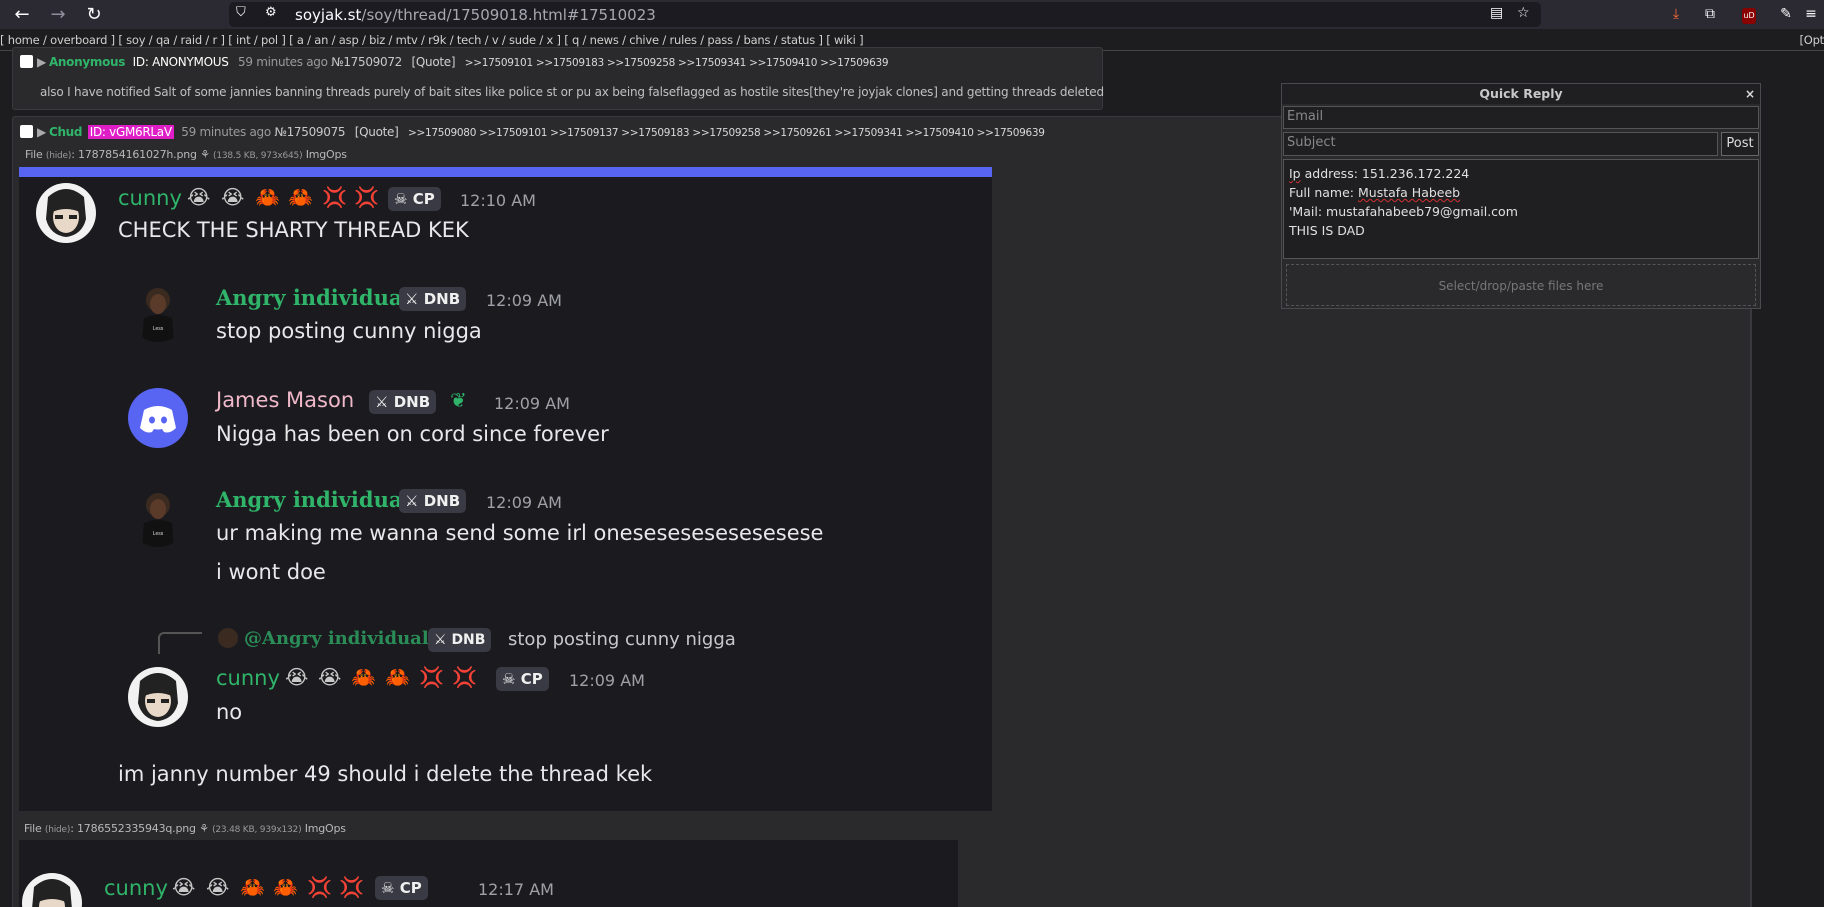 The width and height of the screenshot is (1824, 907). Describe the element at coordinates (1786, 14) in the screenshot. I see `addon-icon: ✎` at that location.